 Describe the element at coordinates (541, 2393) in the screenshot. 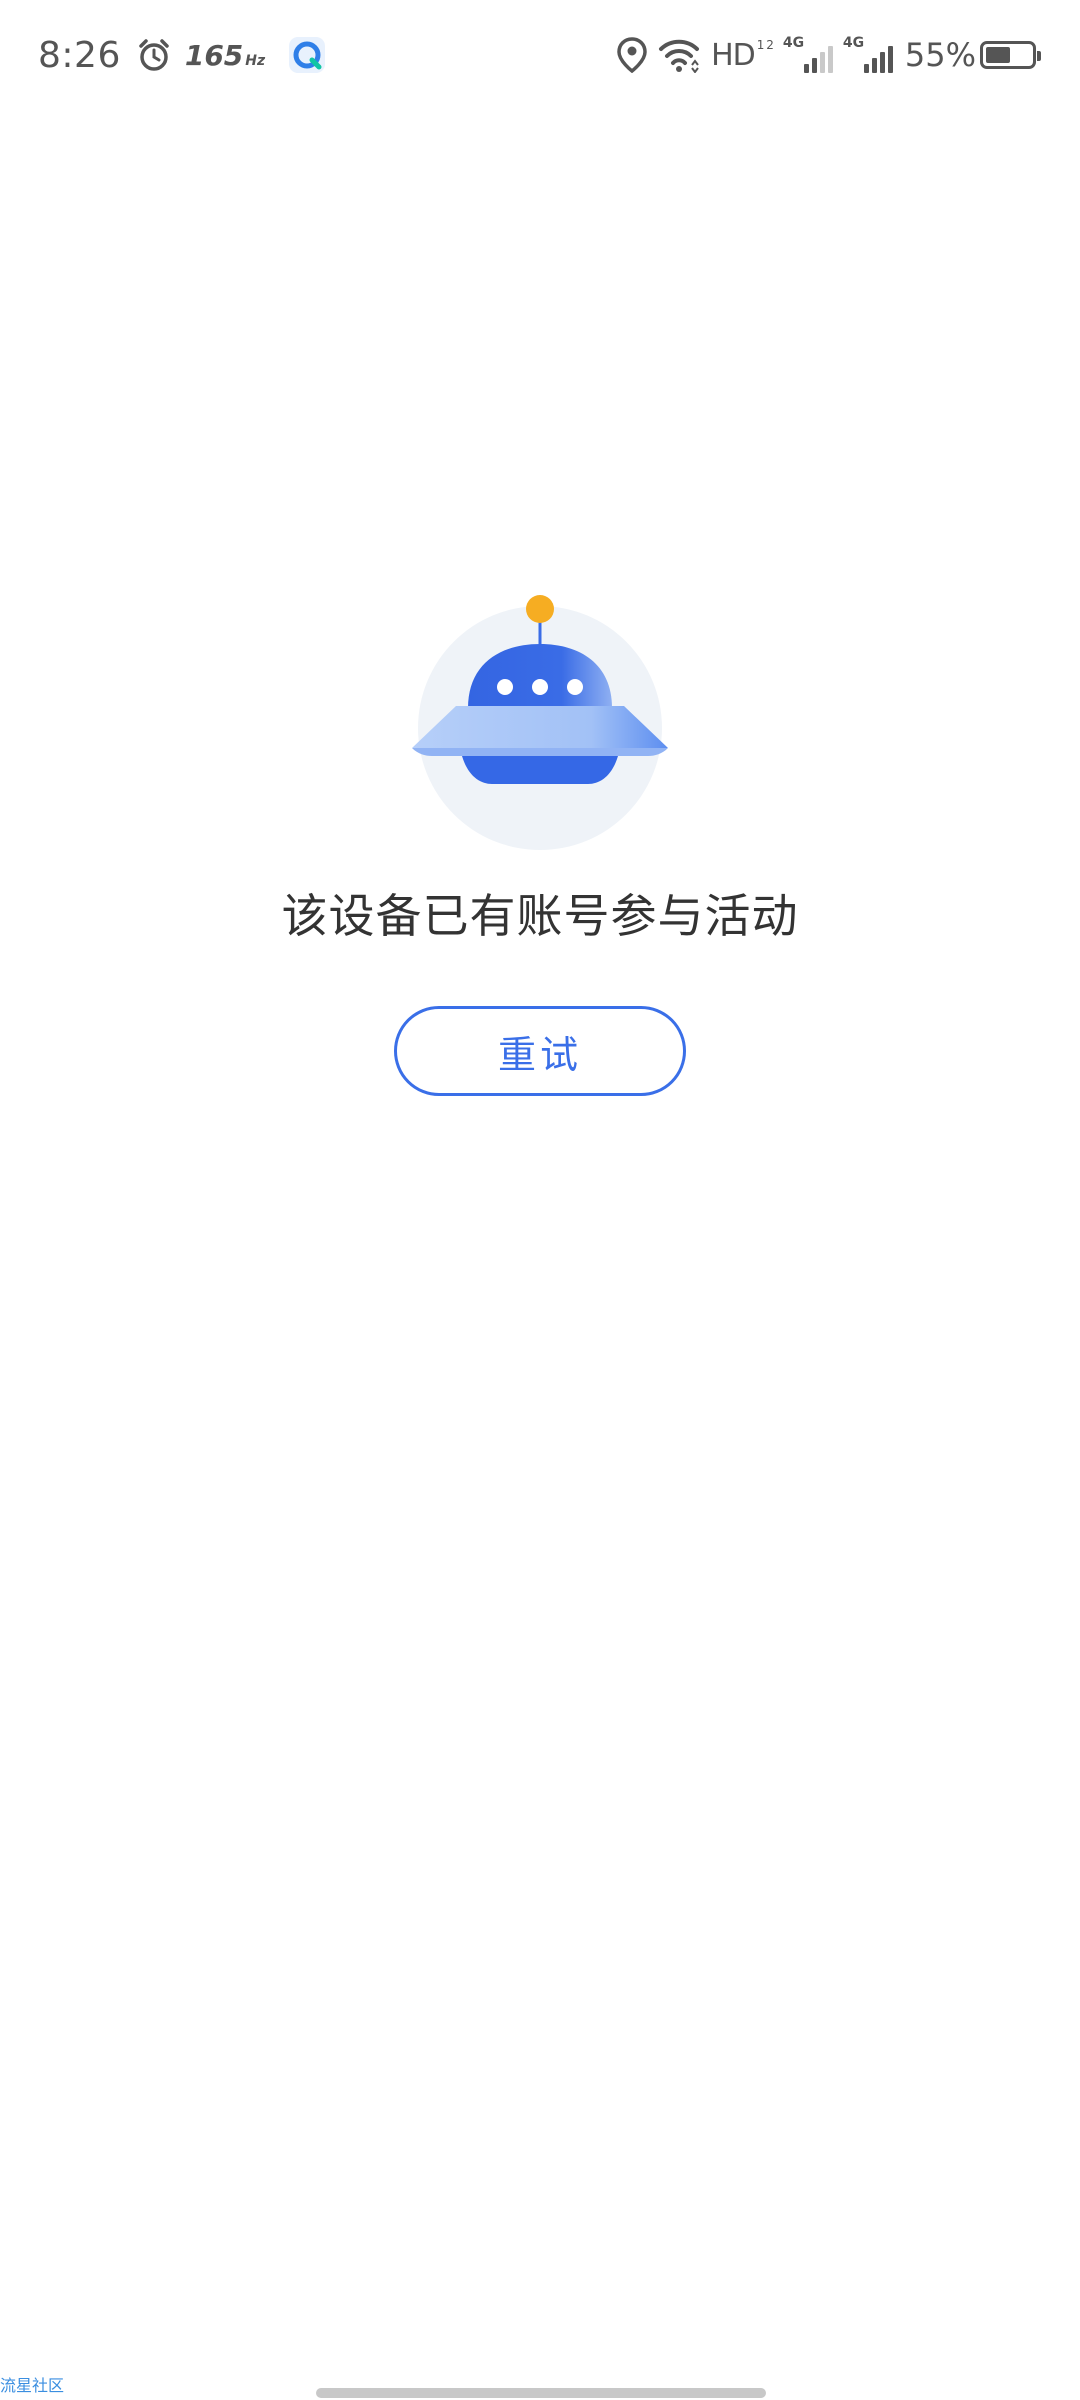

I see `home-indicator` at that location.